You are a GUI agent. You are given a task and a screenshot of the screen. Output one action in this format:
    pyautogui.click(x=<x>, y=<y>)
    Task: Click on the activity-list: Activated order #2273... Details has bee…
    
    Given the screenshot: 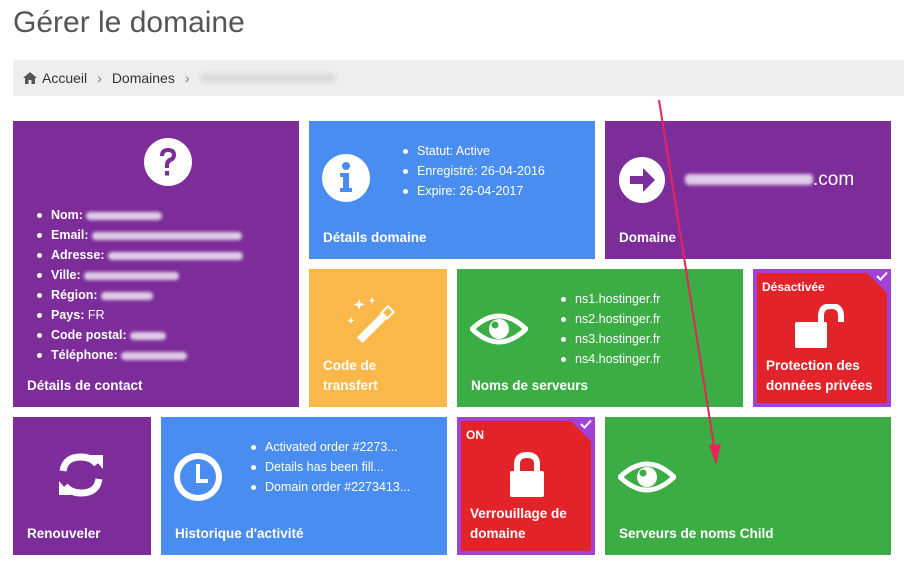 What is the action you would take?
    pyautogui.click(x=329, y=467)
    